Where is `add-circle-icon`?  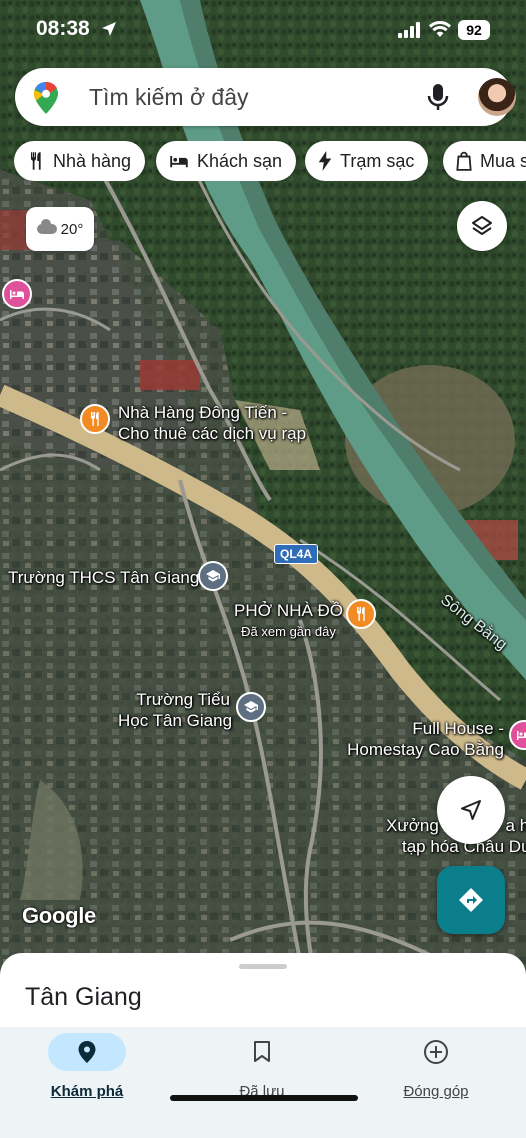 add-circle-icon is located at coordinates (436, 1052).